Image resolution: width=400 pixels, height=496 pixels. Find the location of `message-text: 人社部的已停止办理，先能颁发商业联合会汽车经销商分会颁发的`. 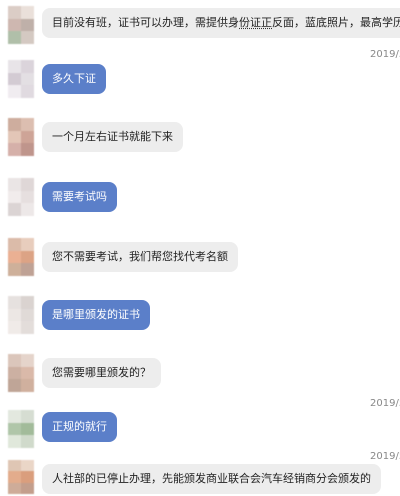

message-text: 人社部的已停止办理，先能颁发商业联合会汽车经销商分会颁发的 is located at coordinates (211, 478).